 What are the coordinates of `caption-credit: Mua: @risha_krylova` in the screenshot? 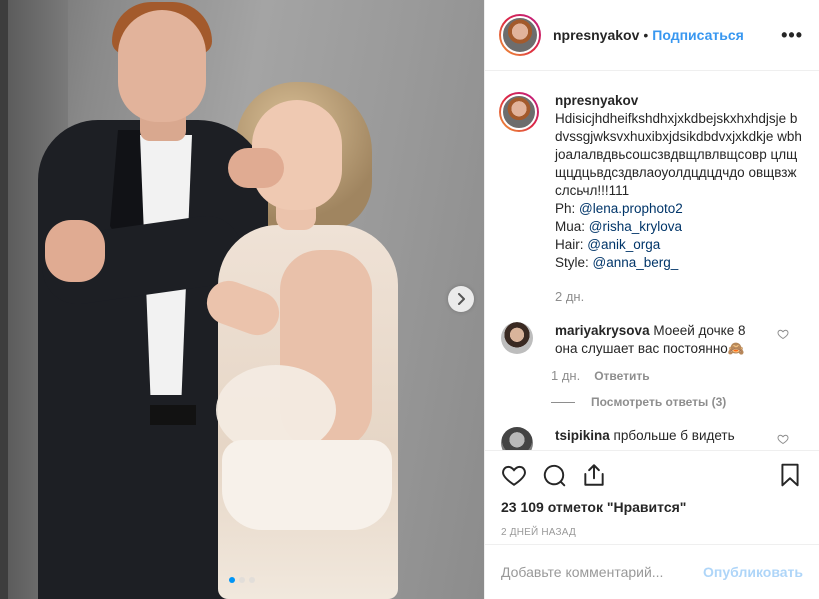 It's located at (618, 226).